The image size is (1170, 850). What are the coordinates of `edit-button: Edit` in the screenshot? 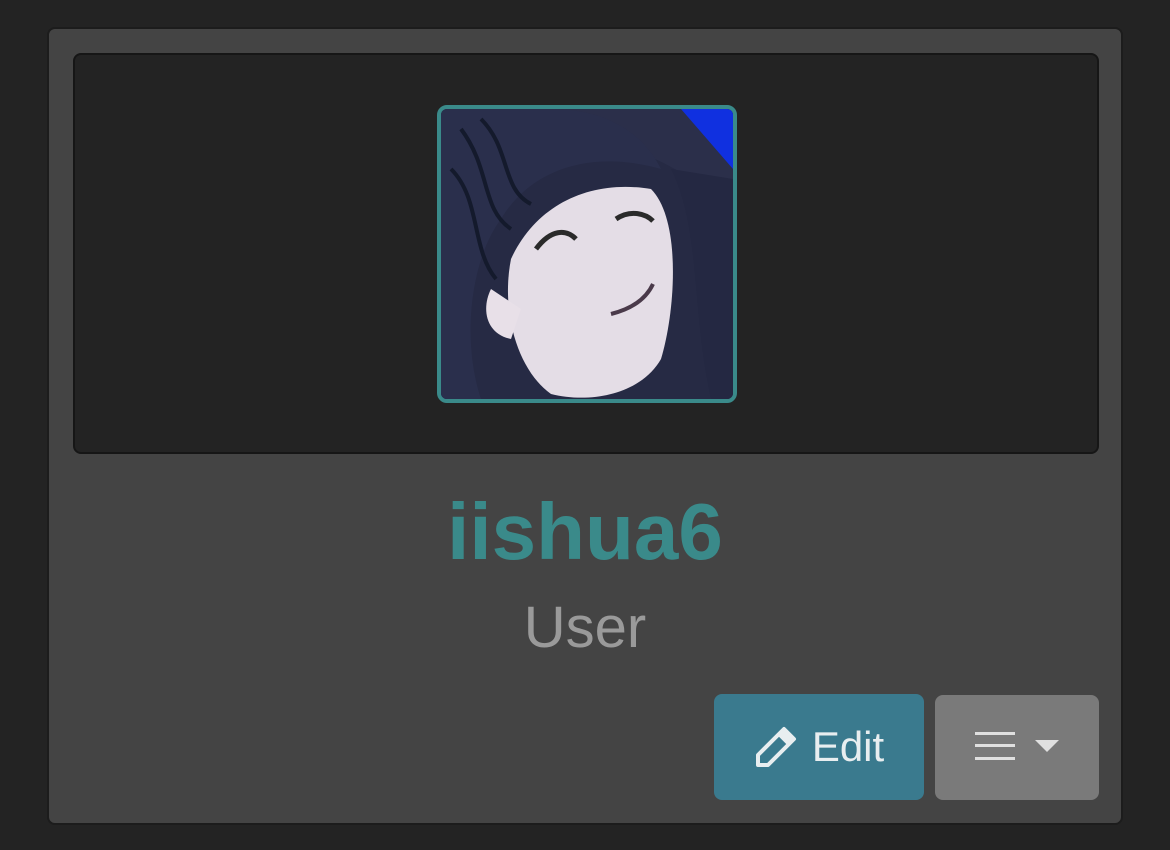 It's located at (819, 747).